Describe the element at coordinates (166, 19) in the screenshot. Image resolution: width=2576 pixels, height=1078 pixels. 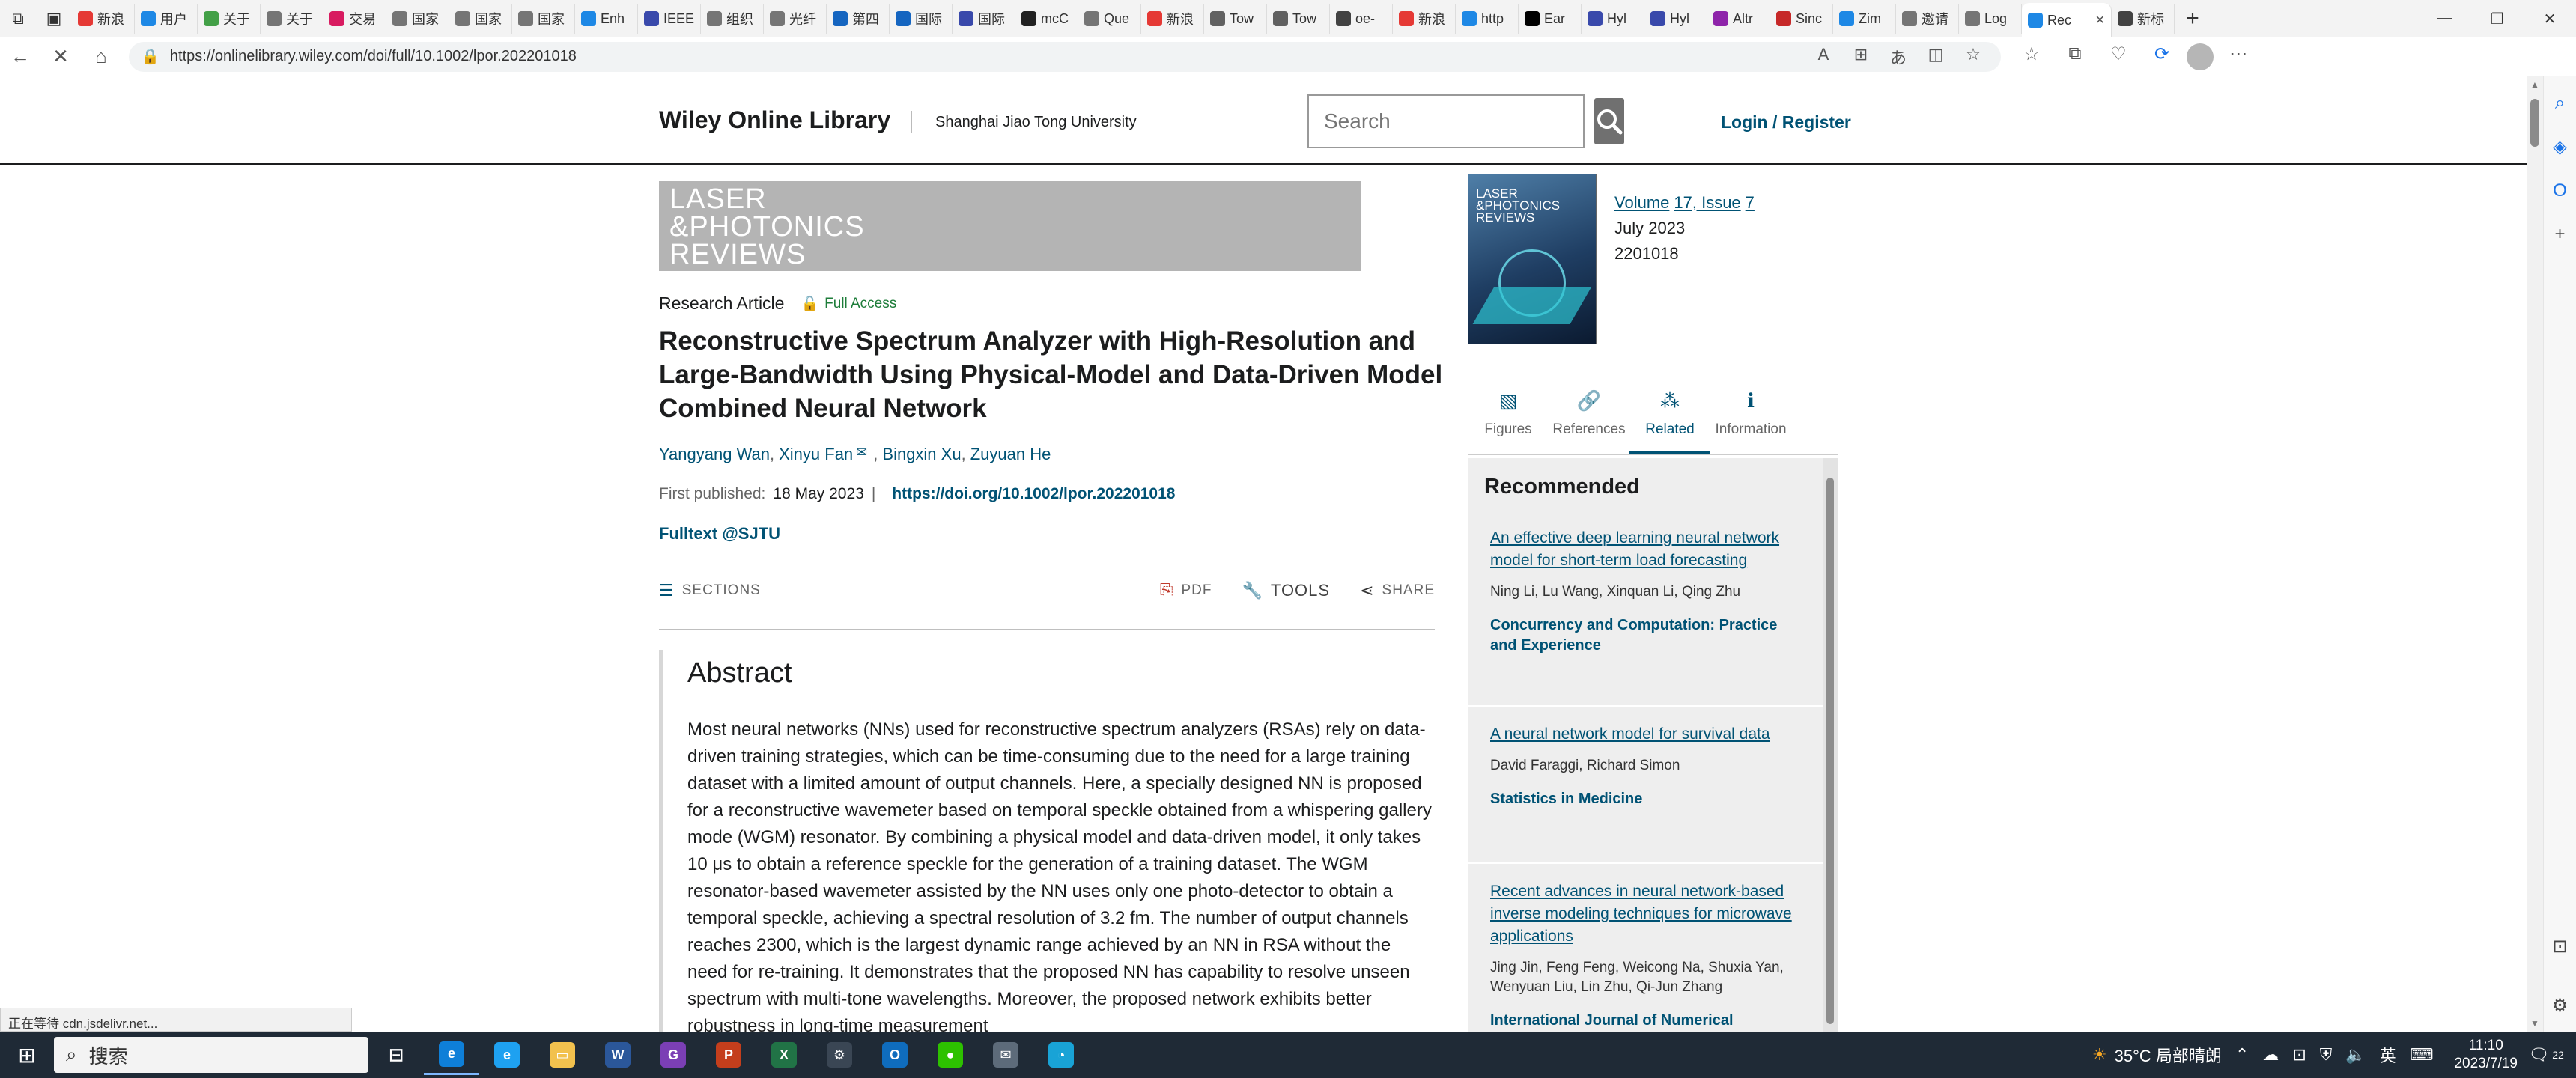
I see `browser-tab: 用户` at that location.